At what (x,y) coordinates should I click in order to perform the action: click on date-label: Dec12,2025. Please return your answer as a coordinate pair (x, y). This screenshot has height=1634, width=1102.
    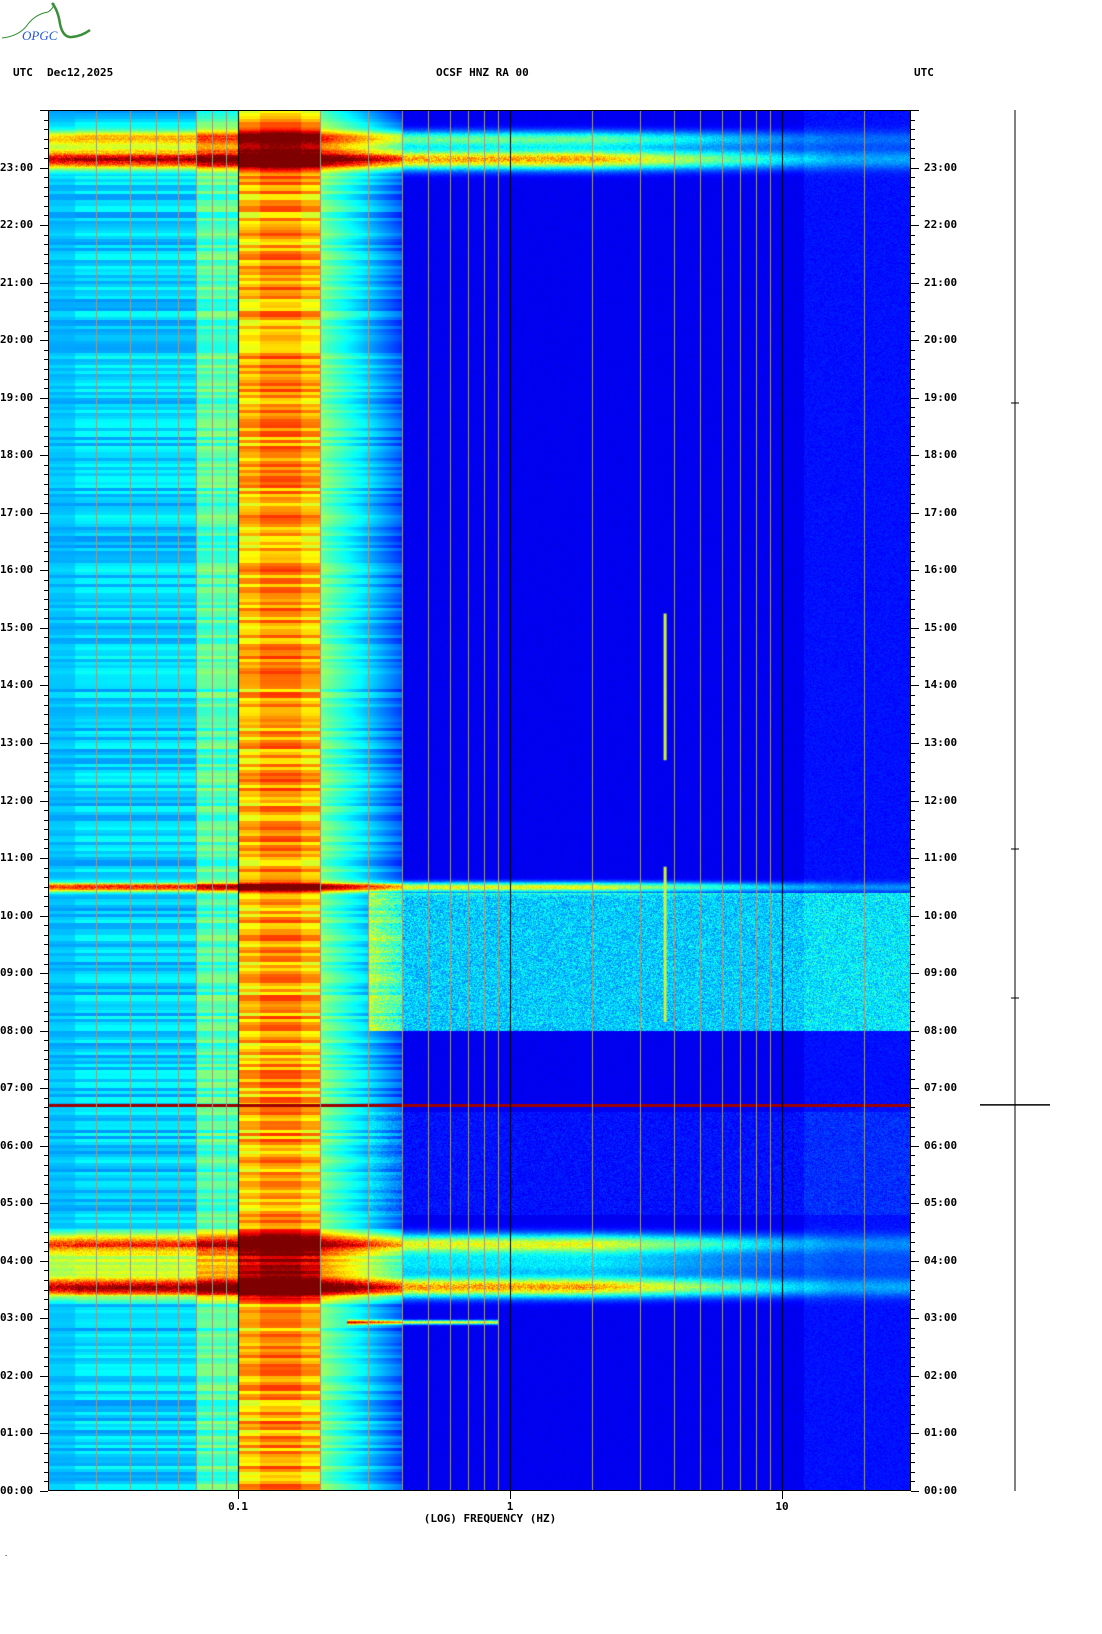
    Looking at the image, I should click on (80, 72).